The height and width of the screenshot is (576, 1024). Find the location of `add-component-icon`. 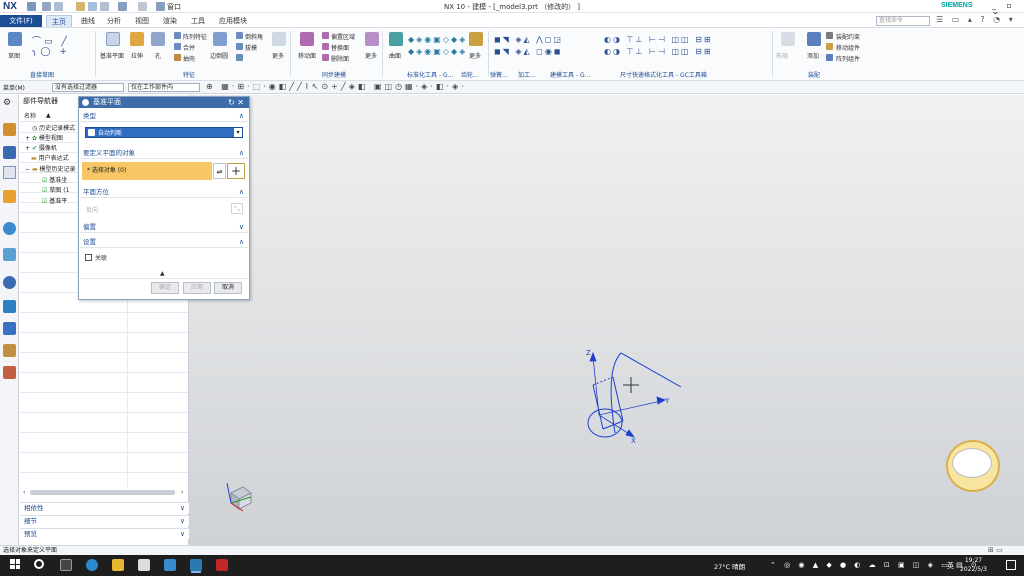

add-component-icon is located at coordinates (814, 39).